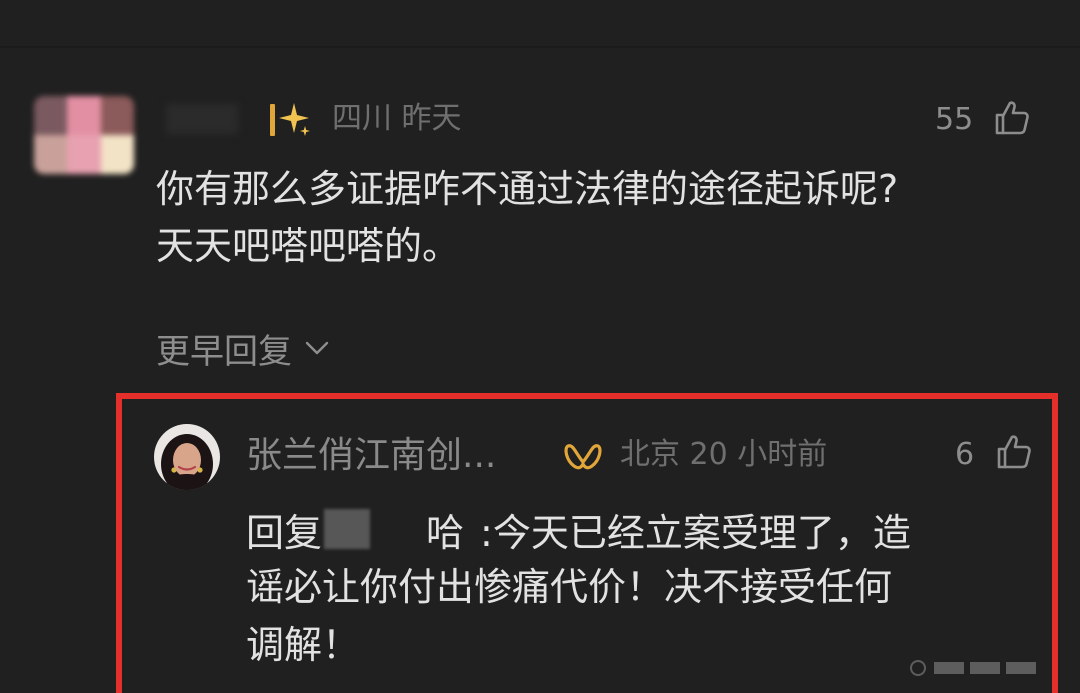 The image size is (1080, 693). Describe the element at coordinates (527, 218) in the screenshot. I see `comment-text: 你有那么多证据咋不通过法律的途径起诉呢? 天天吧嗒吧嗒的。` at that location.